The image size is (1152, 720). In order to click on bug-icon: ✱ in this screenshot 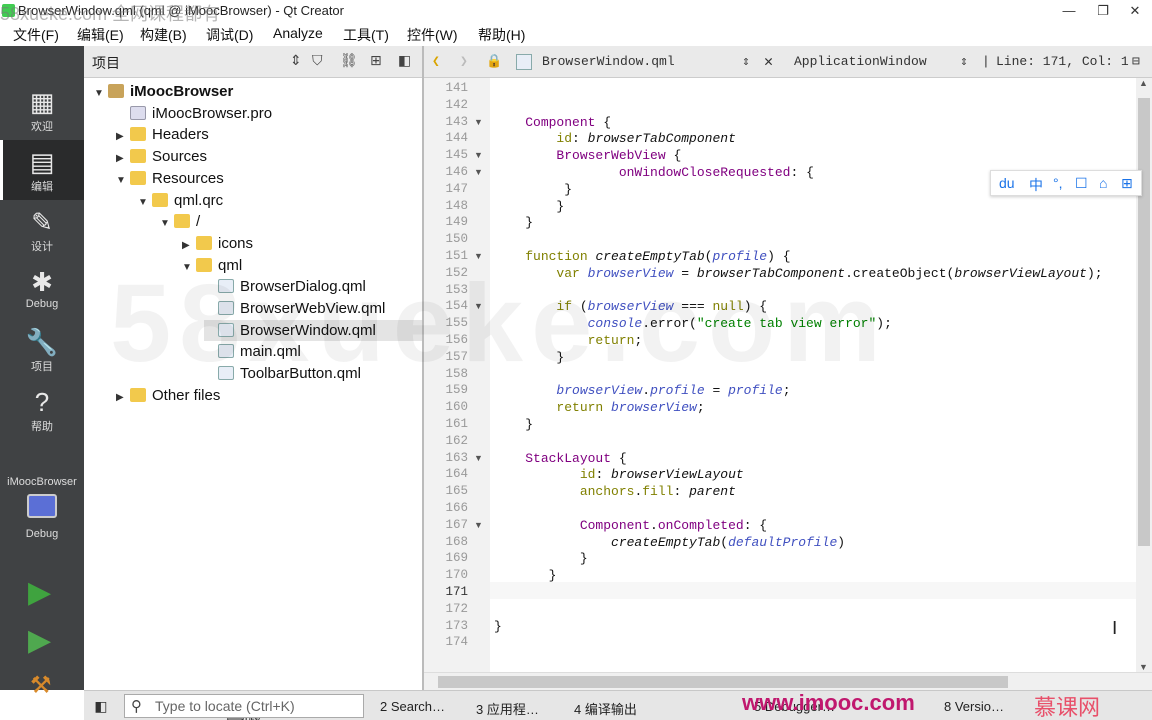, I will do `click(42, 282)`.